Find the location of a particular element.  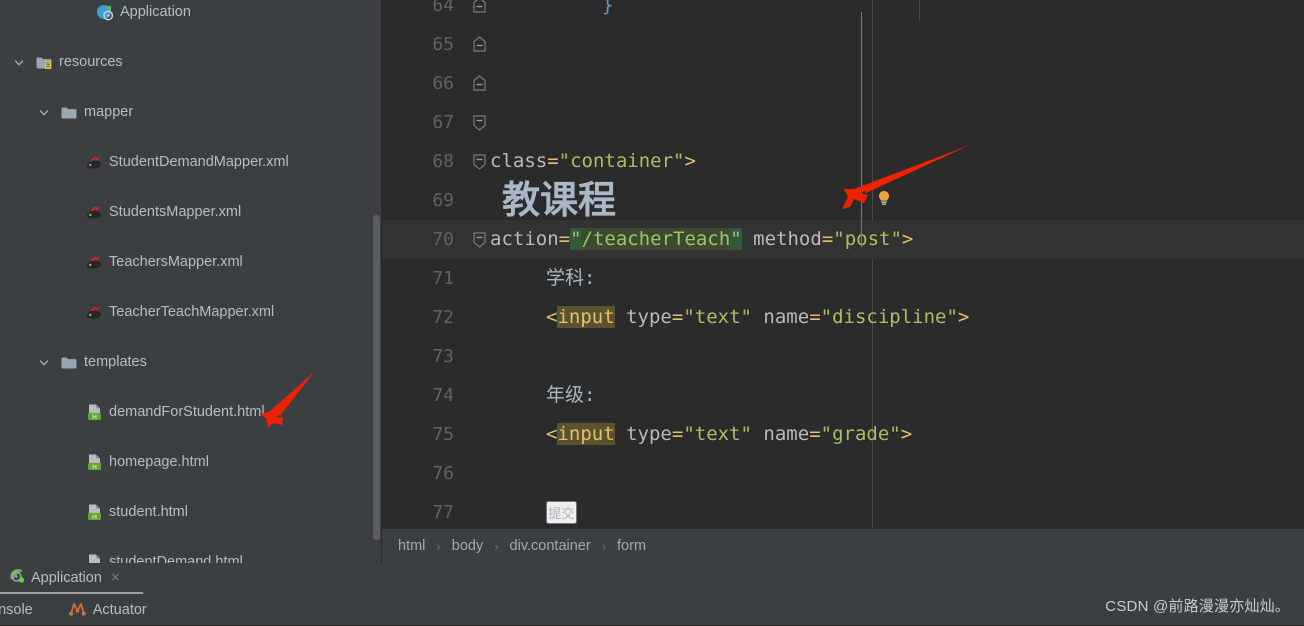

tree-item-application: Application is located at coordinates (191, 12).